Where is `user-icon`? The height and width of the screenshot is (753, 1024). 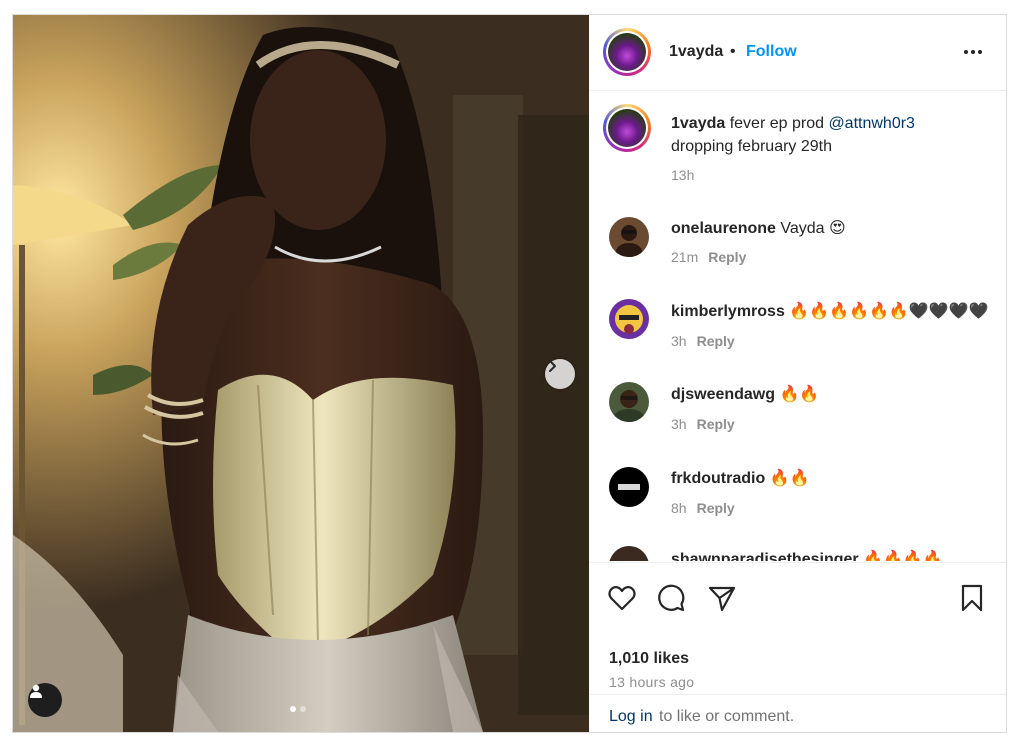 user-icon is located at coordinates (36, 691).